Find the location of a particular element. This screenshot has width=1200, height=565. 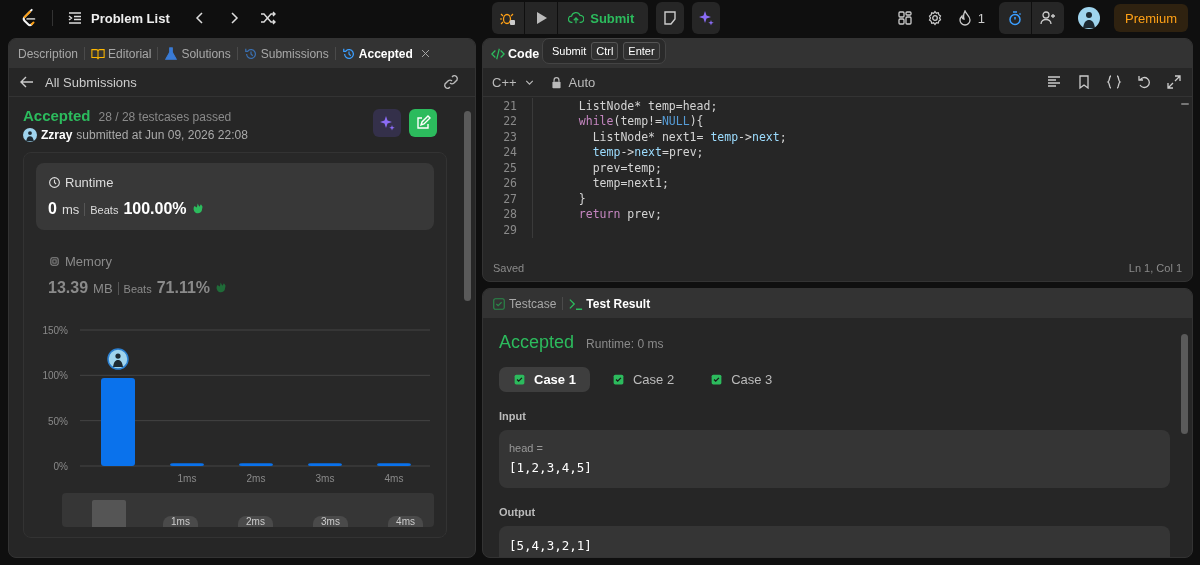

edit-button is located at coordinates (423, 123).